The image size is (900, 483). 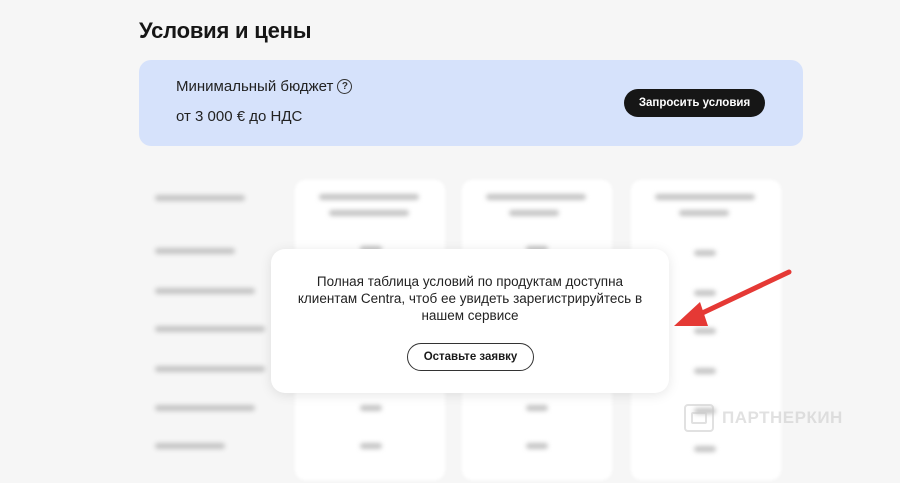 I want to click on watermark-text: ПАРТНЕРКИН, so click(x=782, y=417).